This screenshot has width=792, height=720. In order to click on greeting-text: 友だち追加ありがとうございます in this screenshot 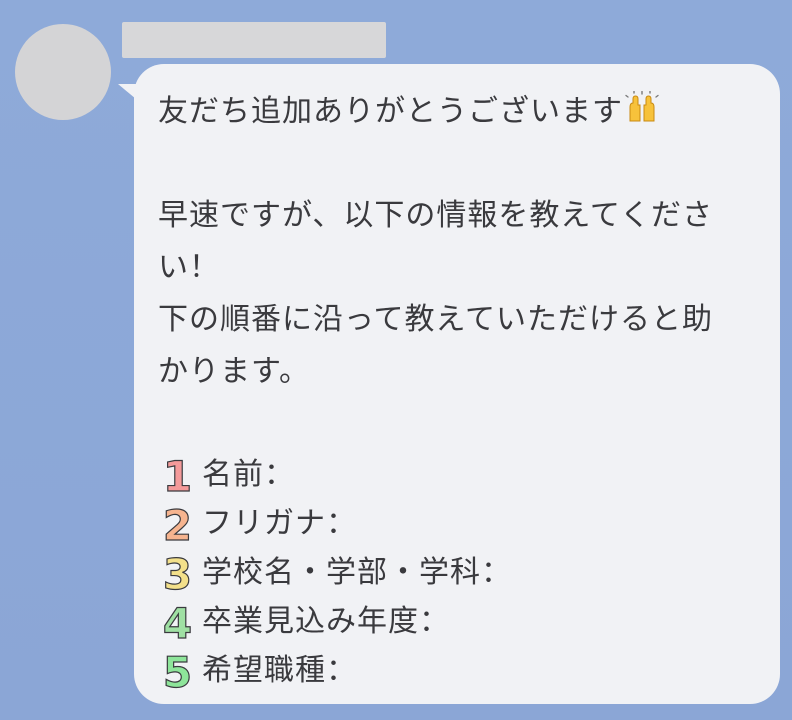, I will do `click(390, 111)`.